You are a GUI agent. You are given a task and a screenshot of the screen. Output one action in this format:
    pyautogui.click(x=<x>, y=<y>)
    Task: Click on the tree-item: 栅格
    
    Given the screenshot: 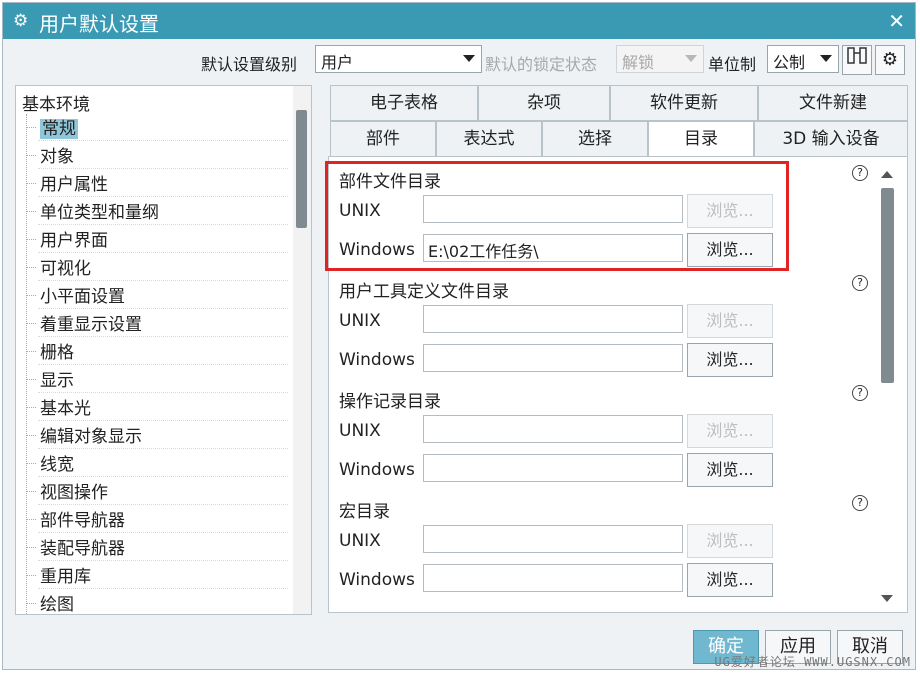 What is the action you would take?
    pyautogui.click(x=157, y=351)
    